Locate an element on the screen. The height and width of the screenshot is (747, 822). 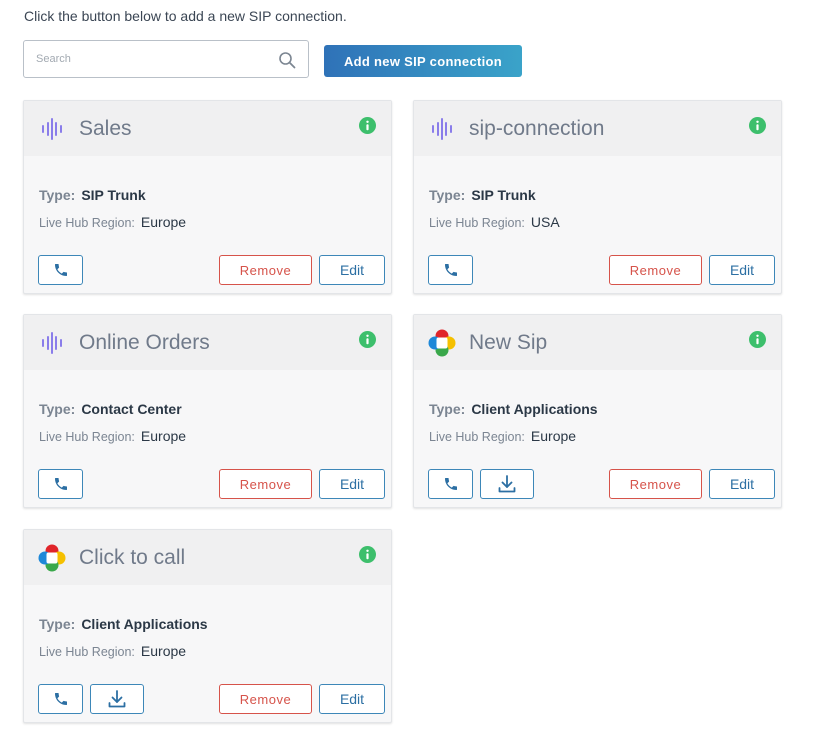
card-title: Sales is located at coordinates (105, 128).